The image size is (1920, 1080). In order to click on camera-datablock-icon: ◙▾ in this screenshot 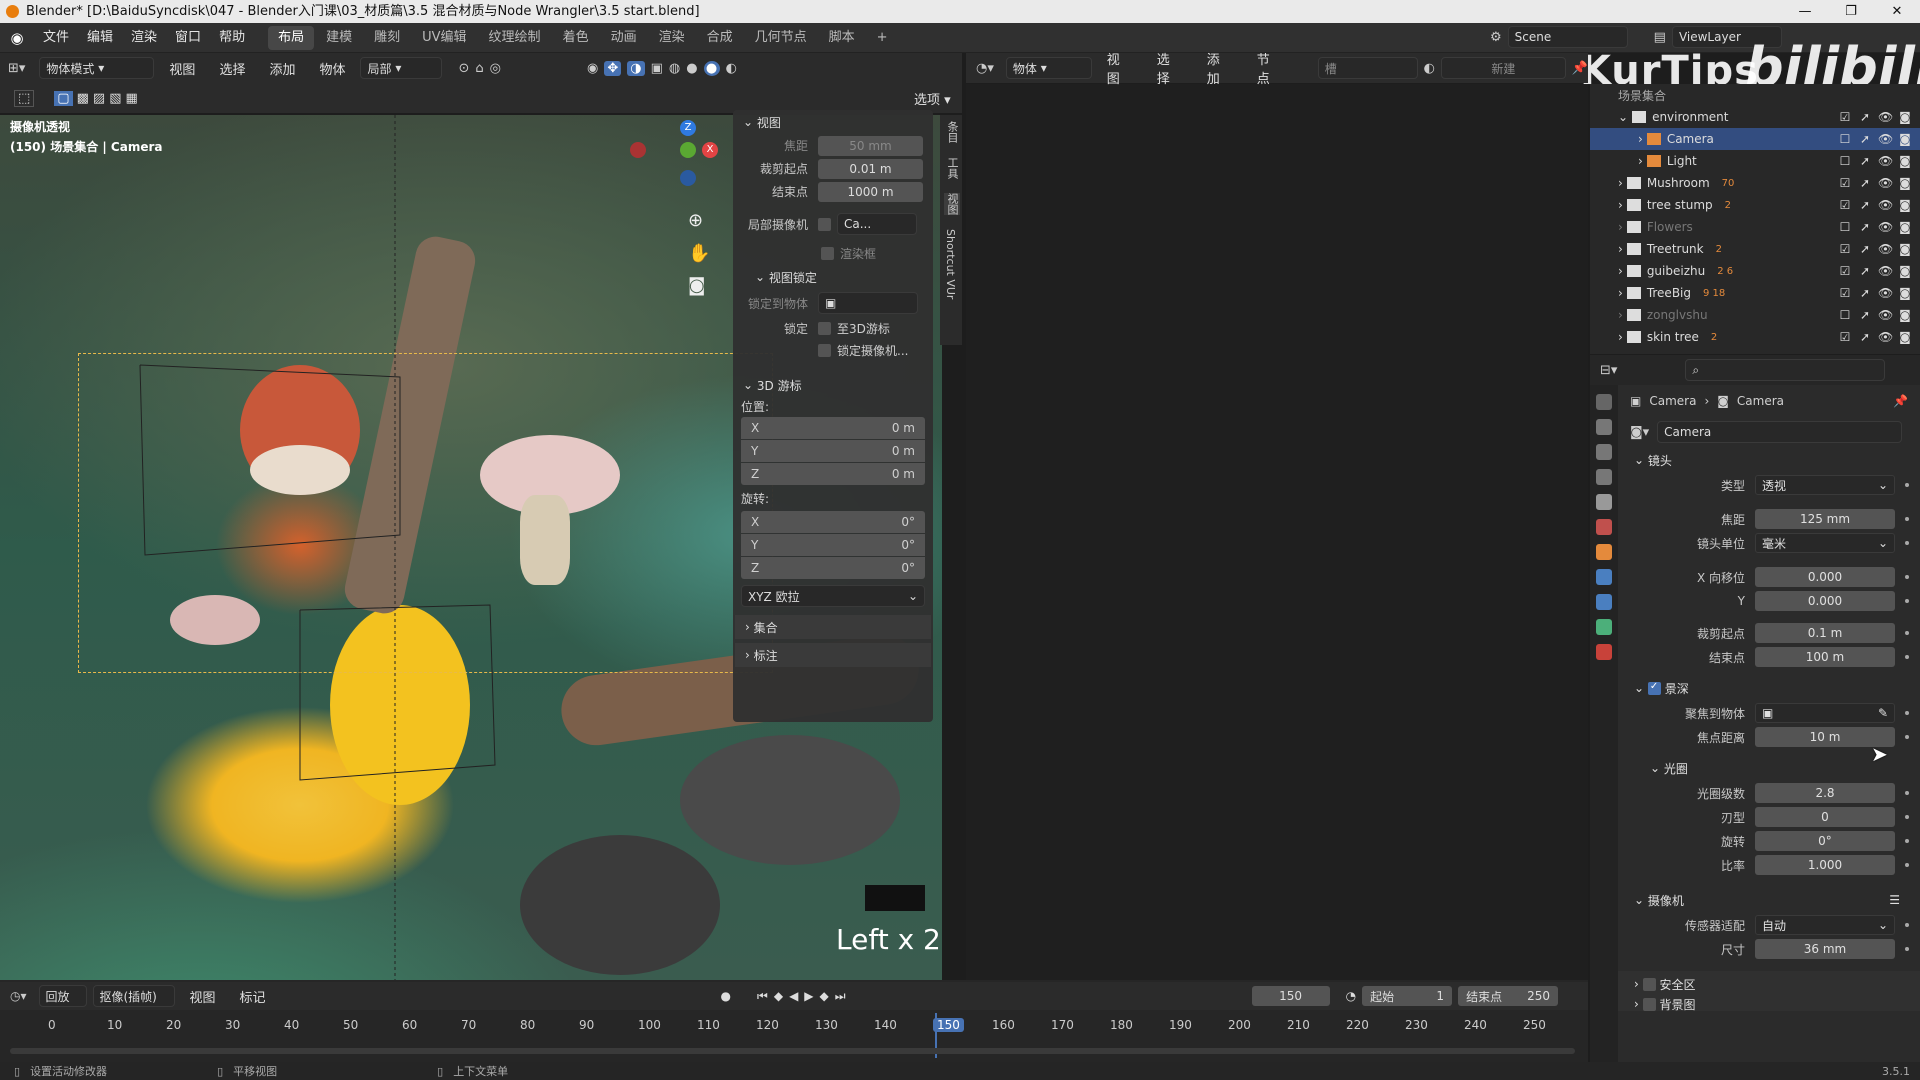, I will do `click(1639, 432)`.